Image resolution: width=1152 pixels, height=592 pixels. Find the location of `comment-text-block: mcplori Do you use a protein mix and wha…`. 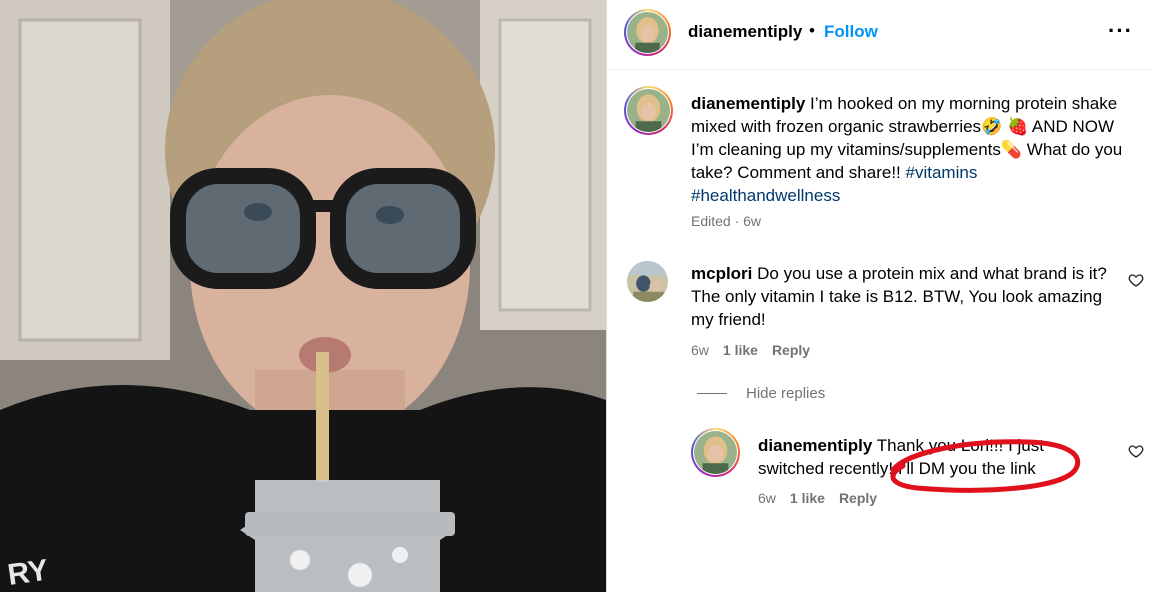

comment-text-block: mcplori Do you use a protein mix and wha… is located at coordinates (901, 296).